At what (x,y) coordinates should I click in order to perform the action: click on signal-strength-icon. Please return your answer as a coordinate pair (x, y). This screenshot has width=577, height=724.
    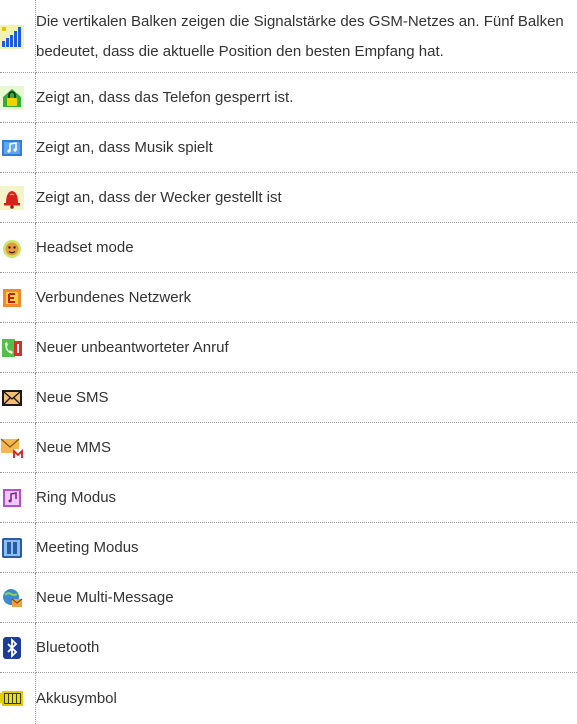
    Looking at the image, I should click on (12, 37).